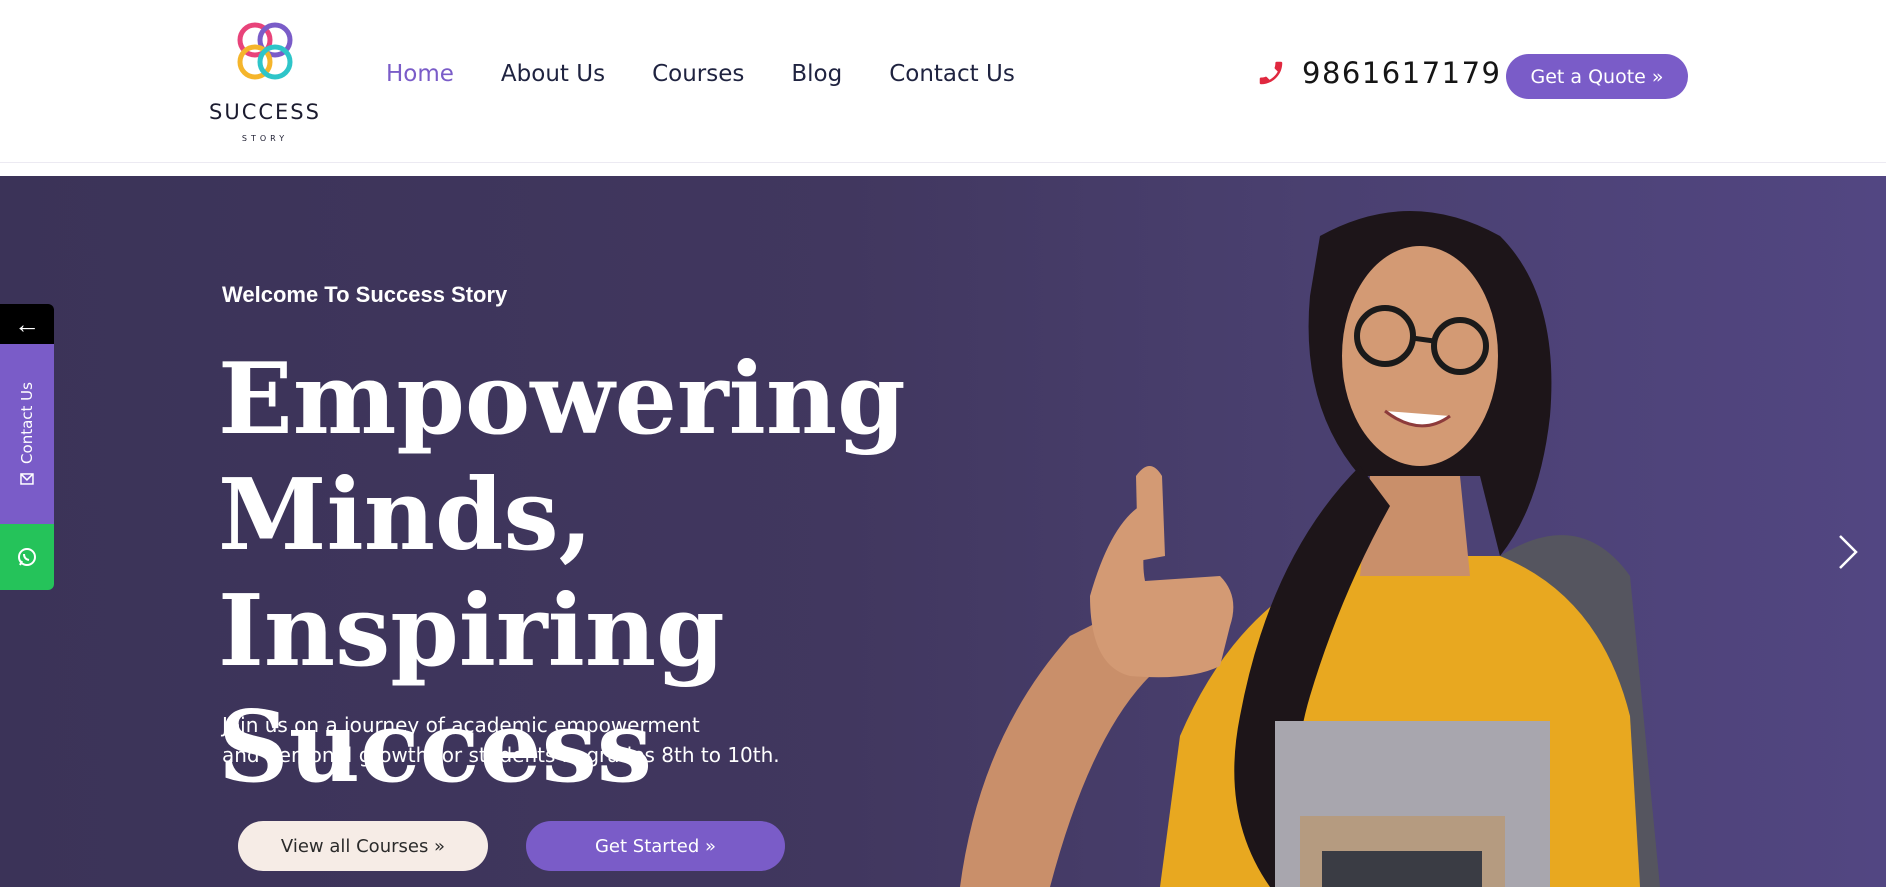  I want to click on view-all-courses-button: View all Courses », so click(363, 846).